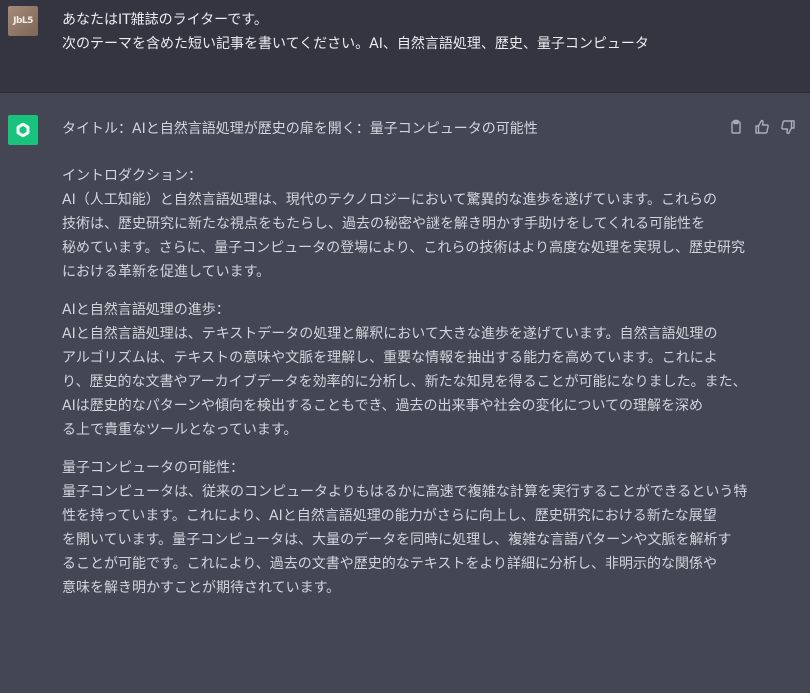 The image size is (810, 693). I want to click on section-heading: AIと自然言語処理の進歩：, so click(146, 310).